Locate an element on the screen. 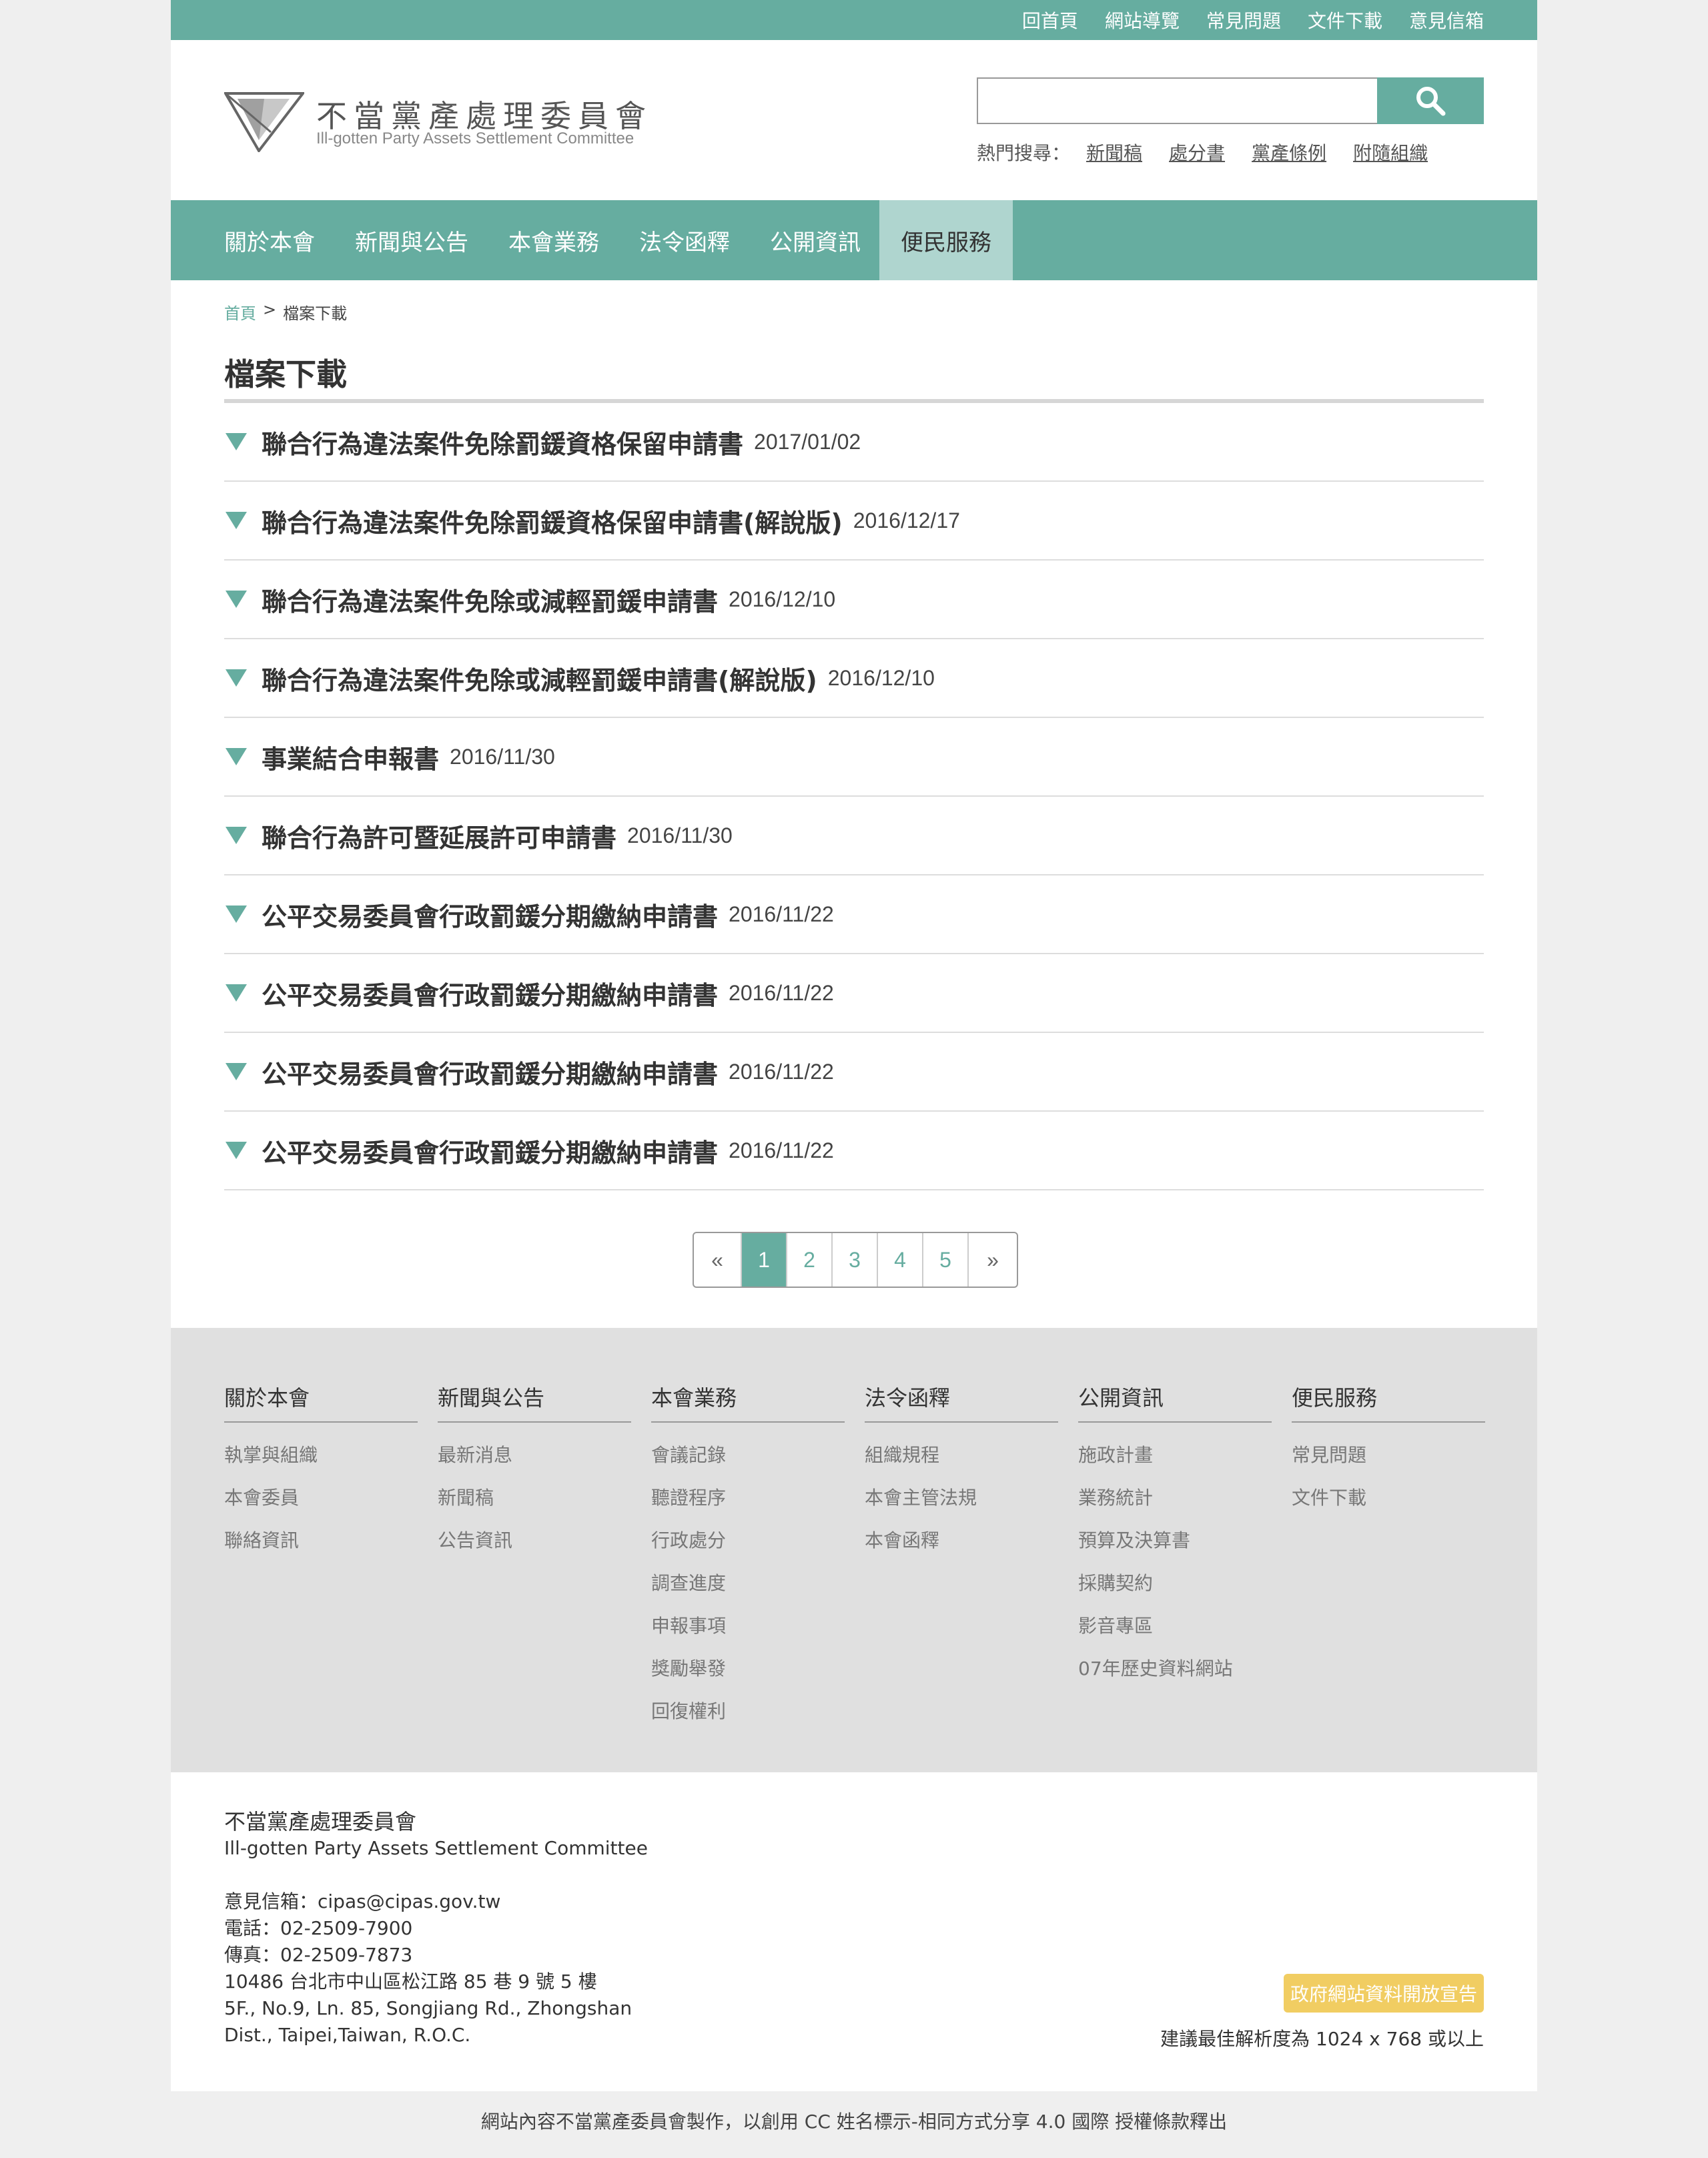 Image resolution: width=1708 pixels, height=2158 pixels. search-input is located at coordinates (1177, 100).